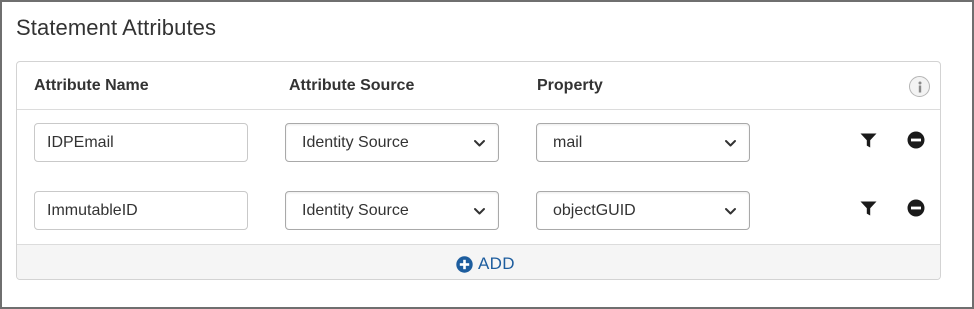  What do you see at coordinates (116, 27) in the screenshot?
I see `section-title: Statement Attributes` at bounding box center [116, 27].